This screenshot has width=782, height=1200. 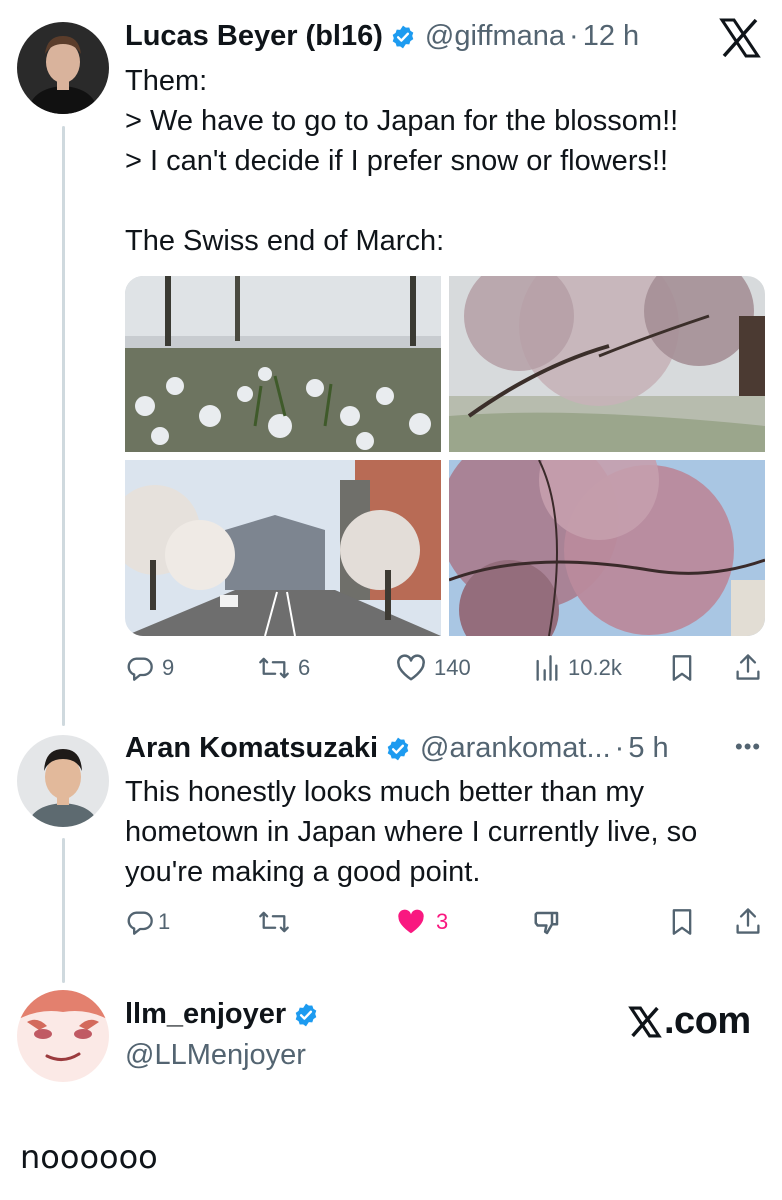 I want to click on dislike-button, so click(x=547, y=923).